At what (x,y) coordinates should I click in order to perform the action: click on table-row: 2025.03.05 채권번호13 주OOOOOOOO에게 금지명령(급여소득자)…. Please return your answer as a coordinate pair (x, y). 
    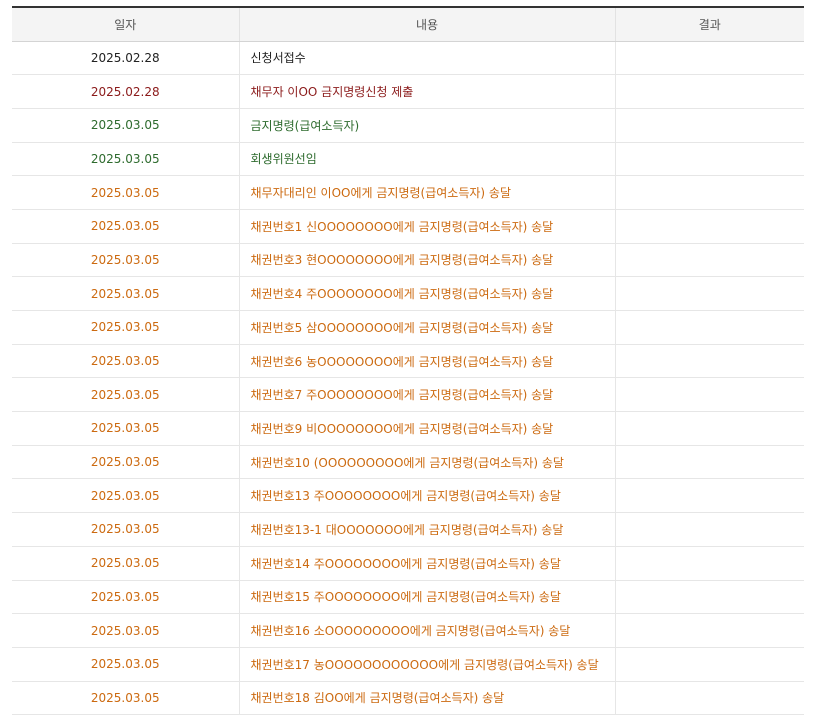
    Looking at the image, I should click on (408, 496).